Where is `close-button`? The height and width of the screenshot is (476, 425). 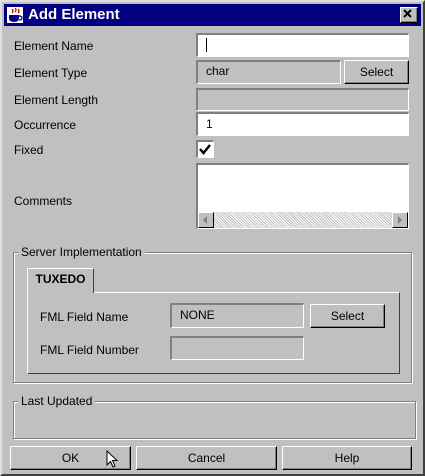
close-button is located at coordinates (409, 15).